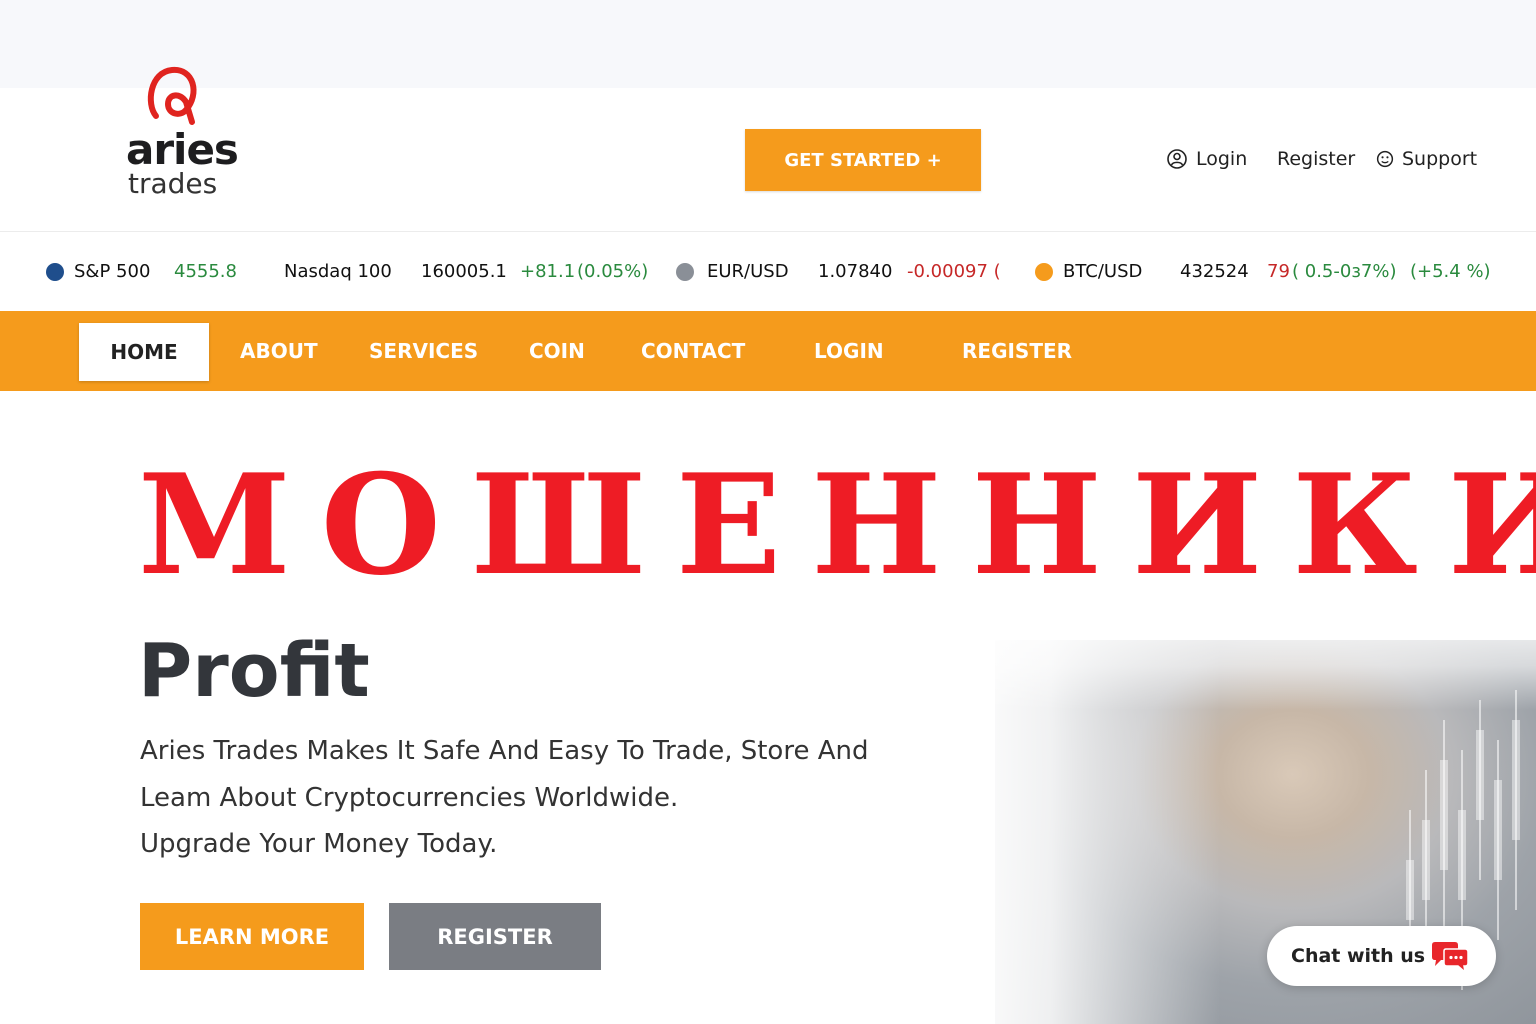 Image resolution: width=1536 pixels, height=1024 pixels. I want to click on brand-logo: aries trades, so click(191, 134).